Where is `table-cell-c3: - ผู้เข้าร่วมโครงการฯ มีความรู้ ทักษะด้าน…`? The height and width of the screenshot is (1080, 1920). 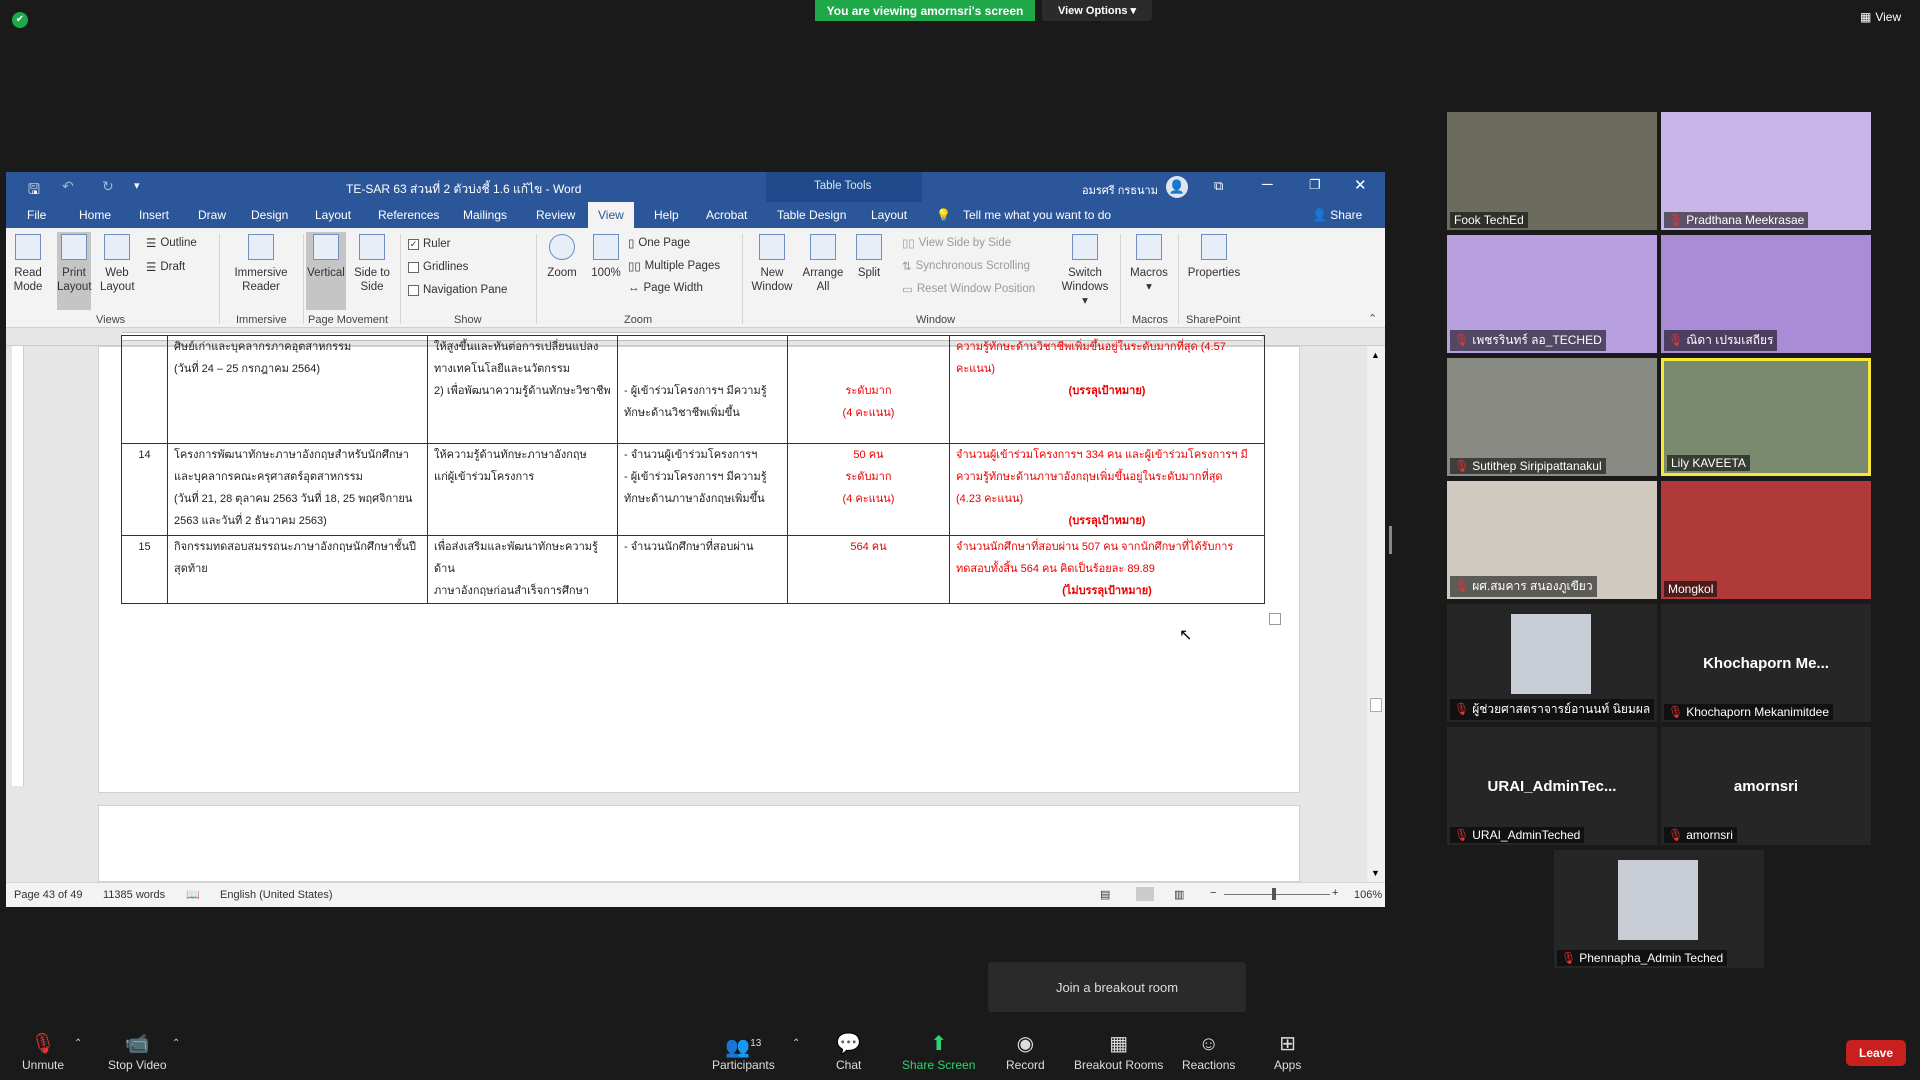 table-cell-c3: - ผู้เข้าร่วมโครงการฯ มีความรู้ ทักษะด้าน… is located at coordinates (702, 389).